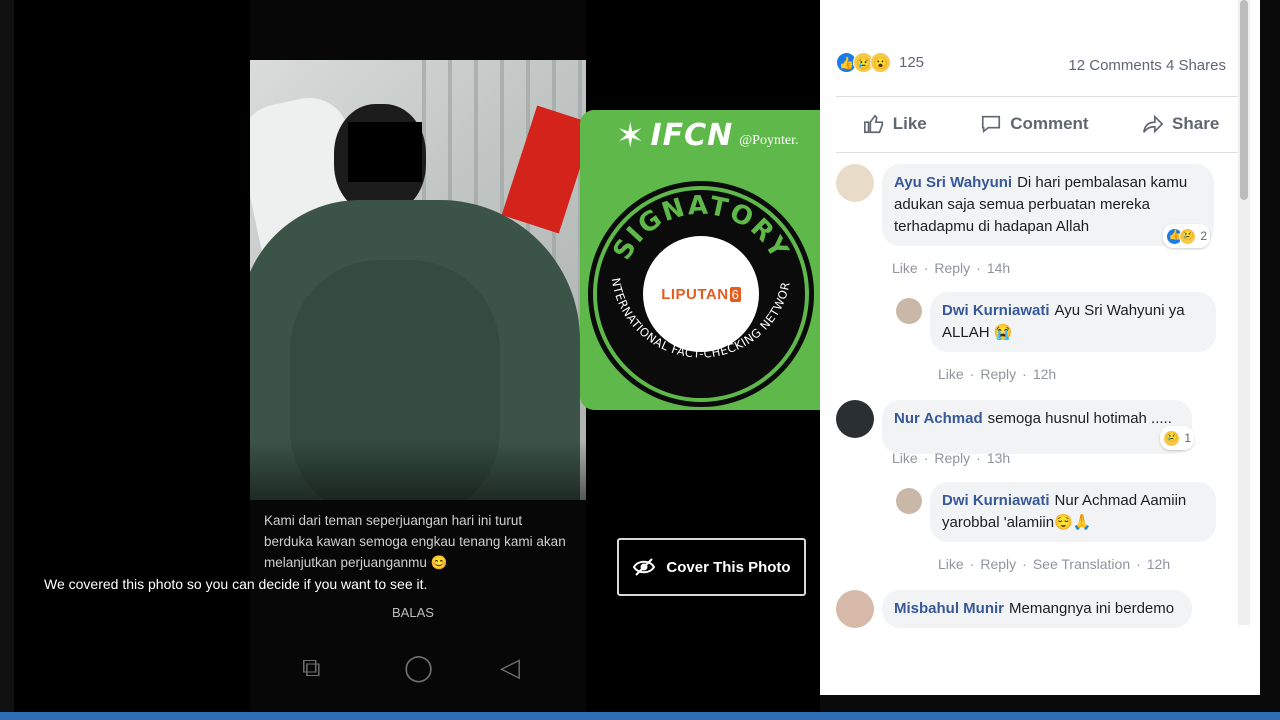 Image resolution: width=1280 pixels, height=720 pixels. I want to click on scrollbar-thumb, so click(1244, 100).